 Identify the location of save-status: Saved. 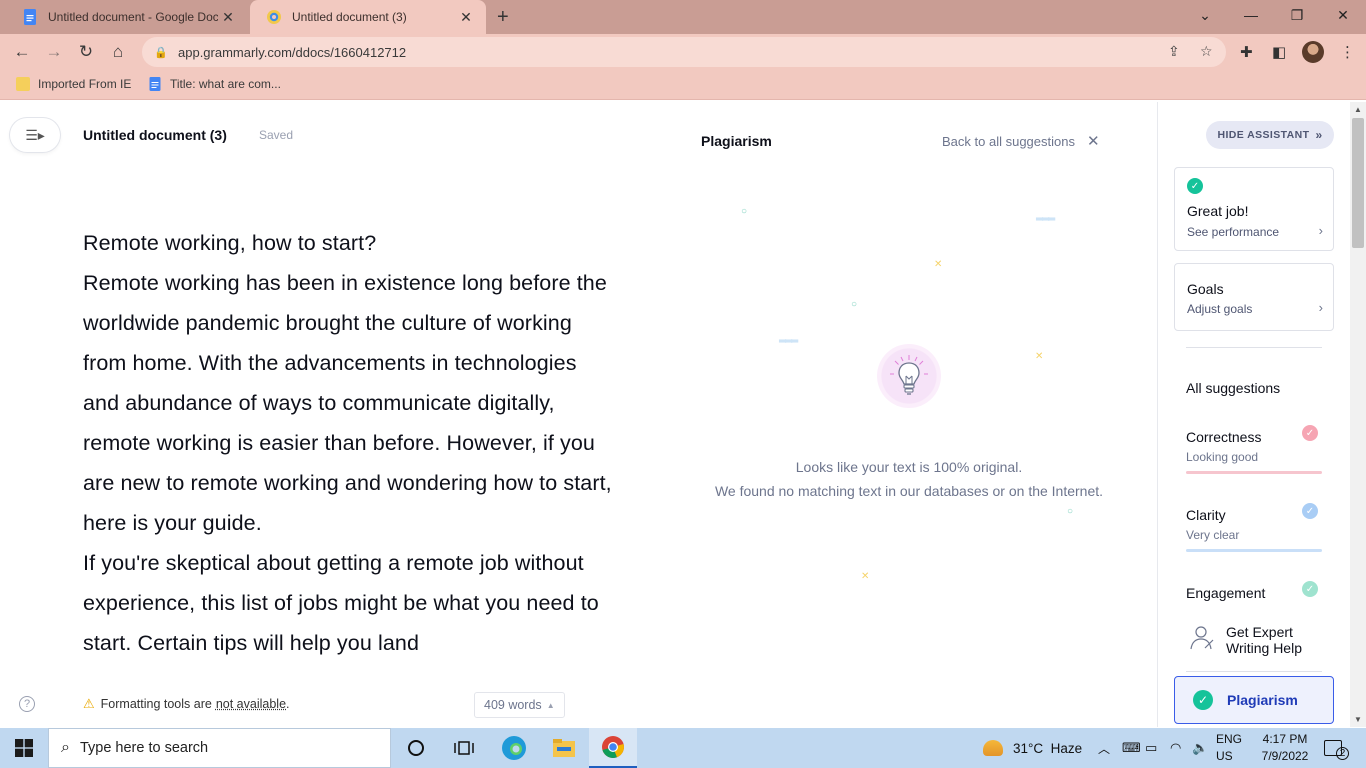
(276, 135).